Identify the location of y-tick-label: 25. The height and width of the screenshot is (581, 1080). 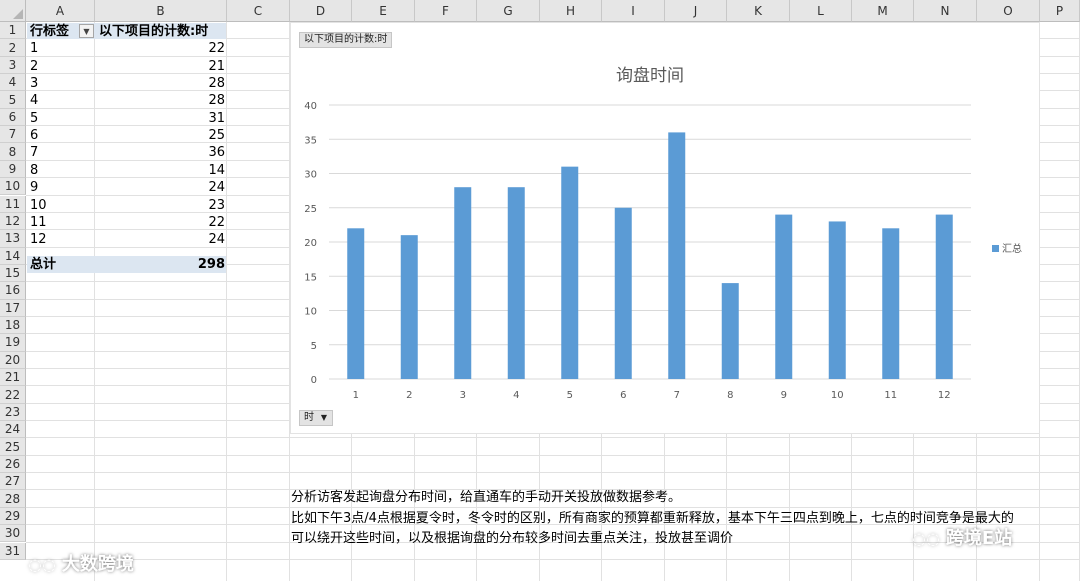
(310, 209).